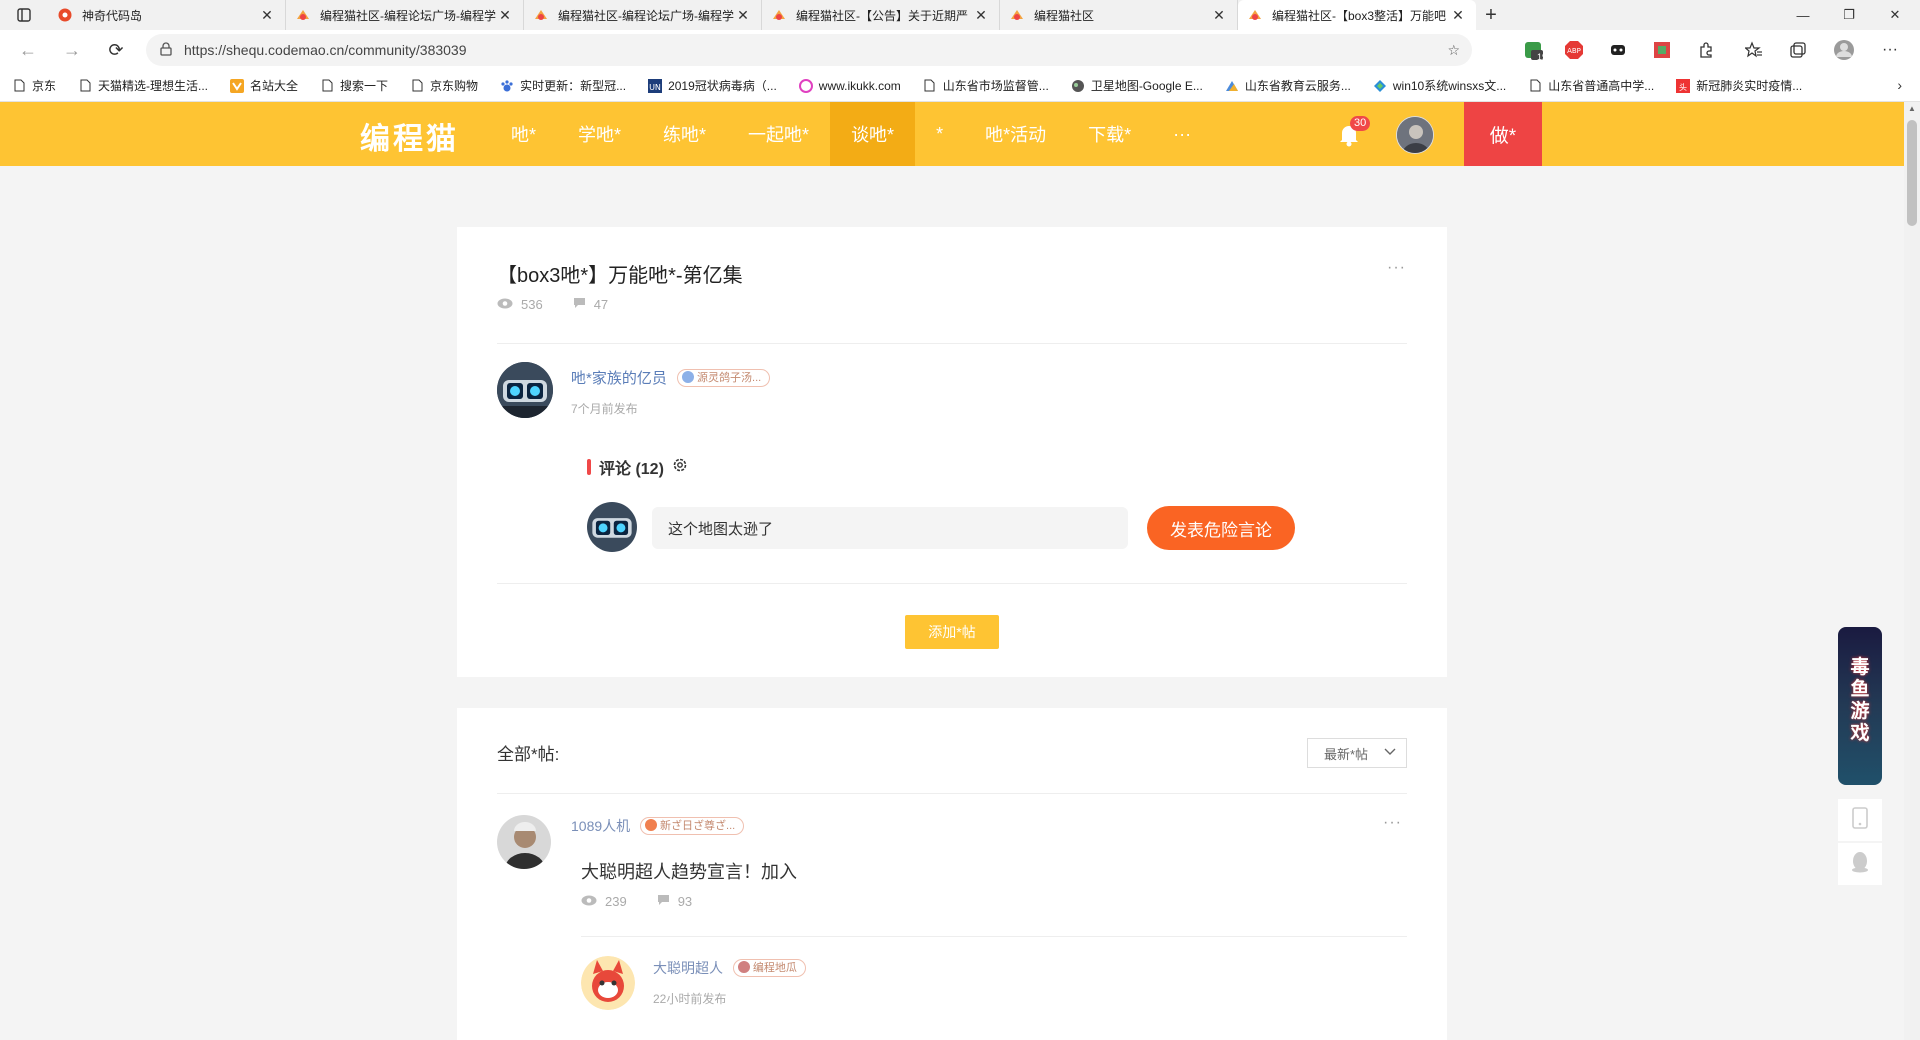 The image size is (1920, 1040). What do you see at coordinates (28, 50) in the screenshot?
I see `back-button: ←` at bounding box center [28, 50].